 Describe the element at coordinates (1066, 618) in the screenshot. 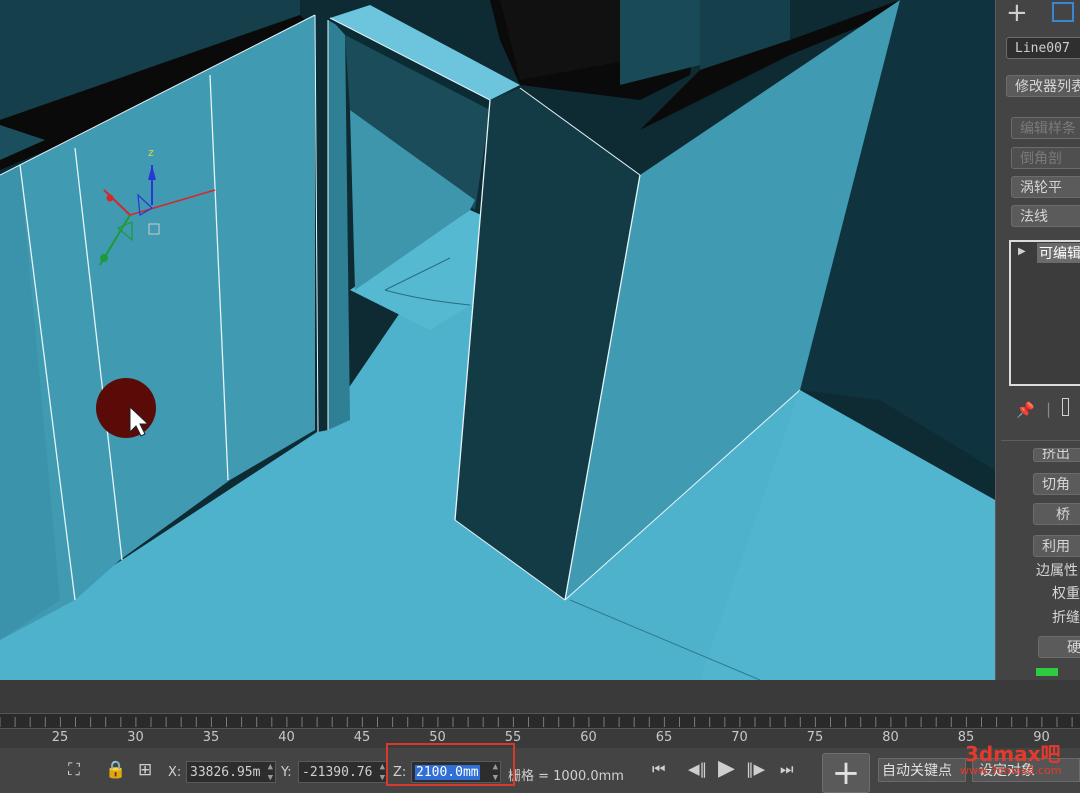

I see `crease-label: 折缝` at that location.